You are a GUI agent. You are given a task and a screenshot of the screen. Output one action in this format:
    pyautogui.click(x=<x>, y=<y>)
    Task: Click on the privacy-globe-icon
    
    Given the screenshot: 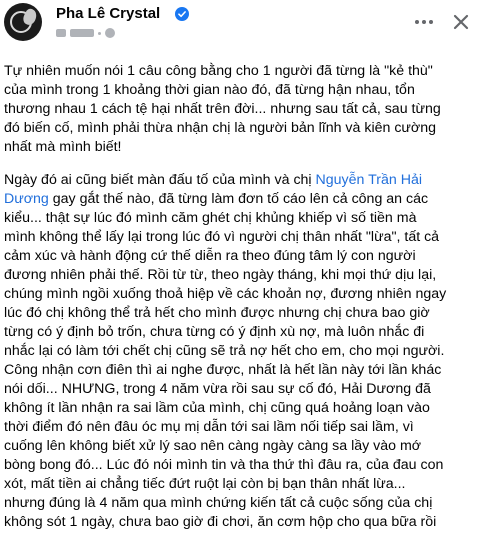 What is the action you would take?
    pyautogui.click(x=110, y=33)
    